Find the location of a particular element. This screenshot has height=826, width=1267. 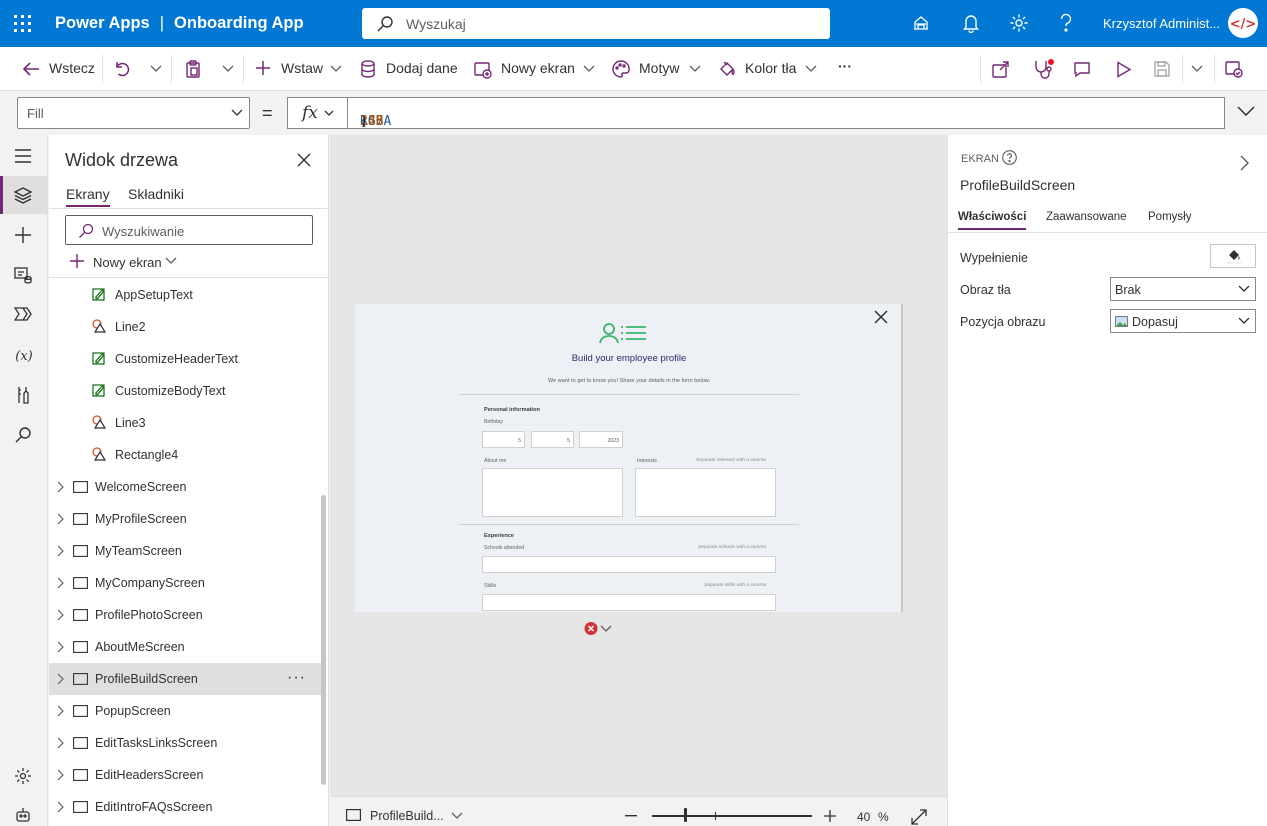

fx-button: fx is located at coordinates (317, 113).